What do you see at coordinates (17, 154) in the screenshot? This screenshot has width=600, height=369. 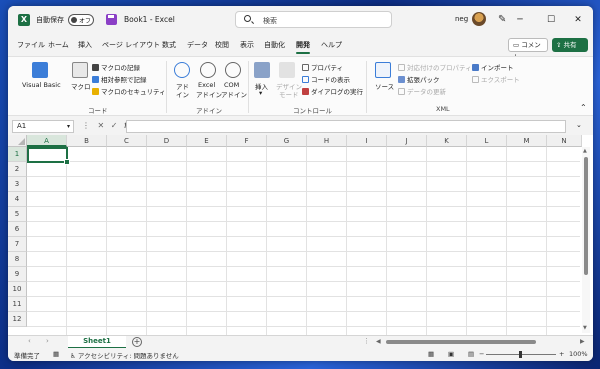 I see `row-header-1: 1` at bounding box center [17, 154].